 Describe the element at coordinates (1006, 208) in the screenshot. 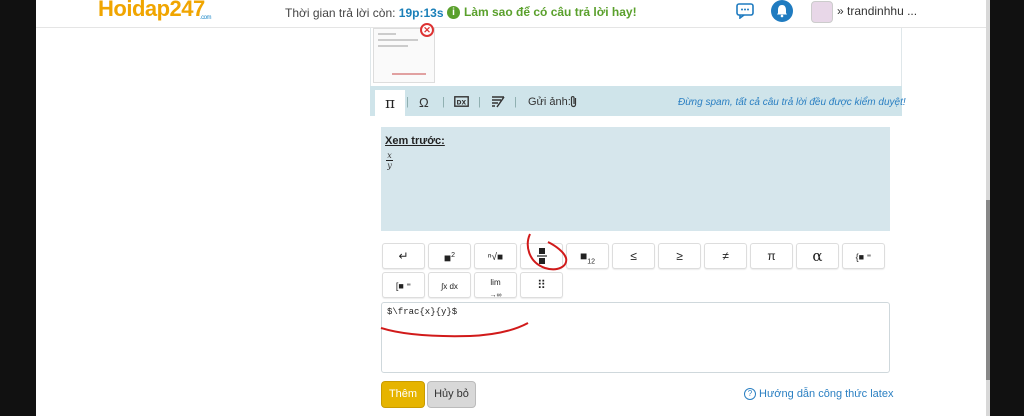

I see `right-gutter` at that location.